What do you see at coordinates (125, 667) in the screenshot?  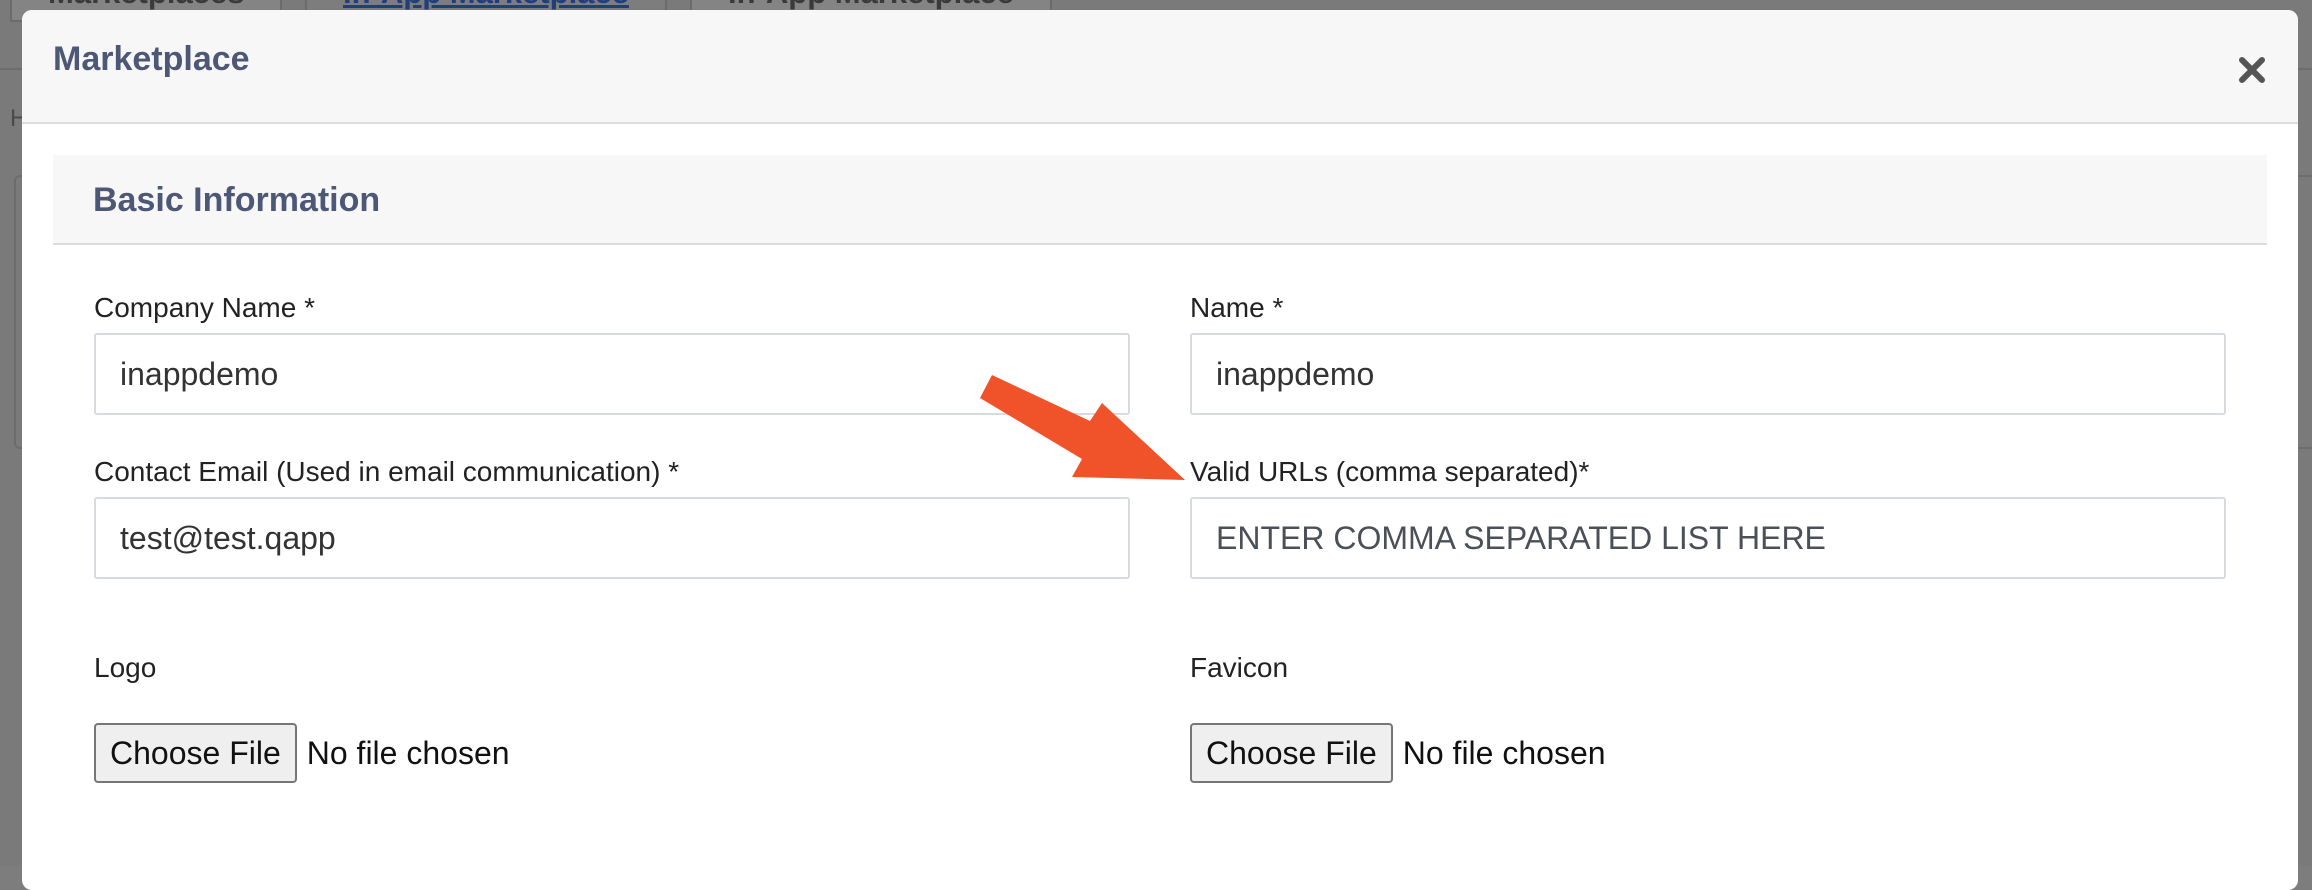 I see `logo-label: Logo` at bounding box center [125, 667].